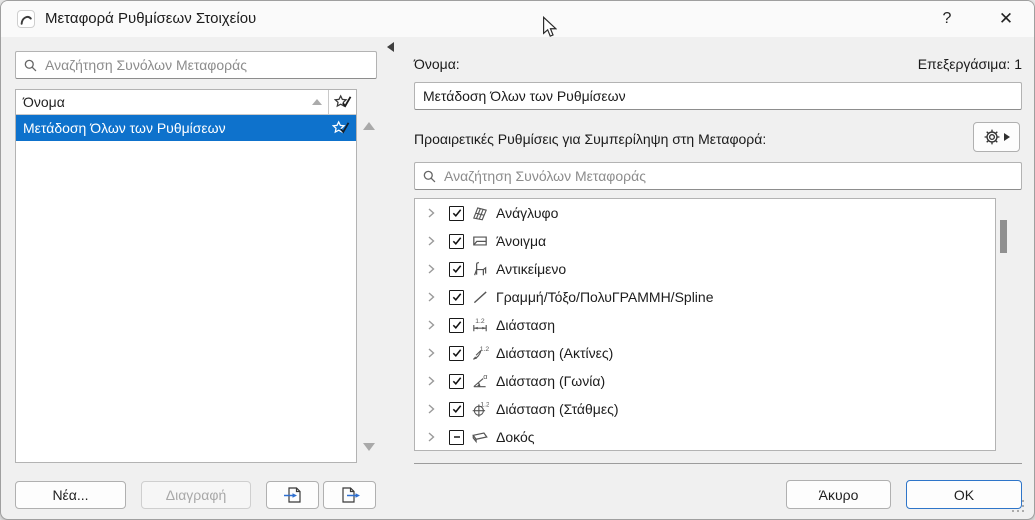  I want to click on export-transfer-set-button, so click(349, 495).